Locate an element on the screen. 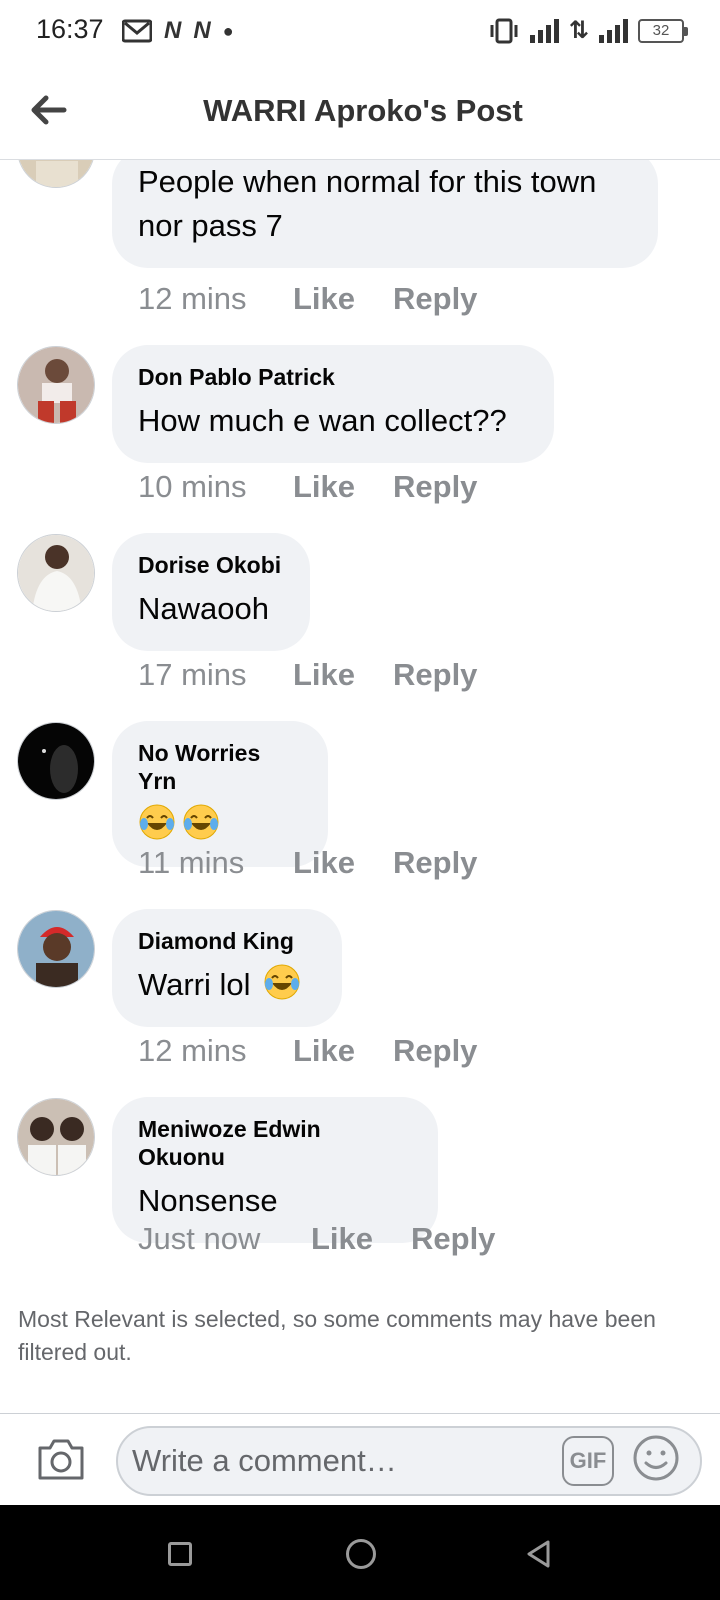 Image resolution: width=720 pixels, height=1600 pixels. comment-time: 17 mins is located at coordinates (192, 674).